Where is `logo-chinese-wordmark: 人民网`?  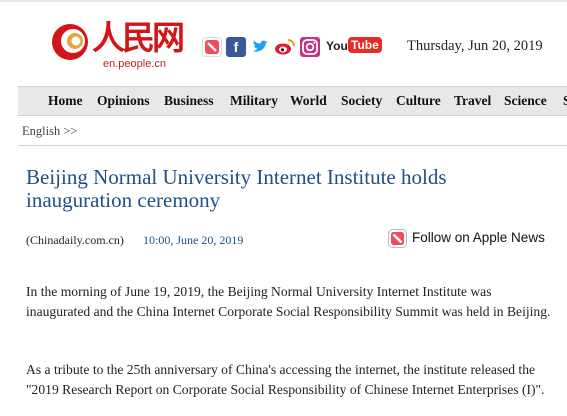
logo-chinese-wordmark: 人民网 is located at coordinates (138, 37).